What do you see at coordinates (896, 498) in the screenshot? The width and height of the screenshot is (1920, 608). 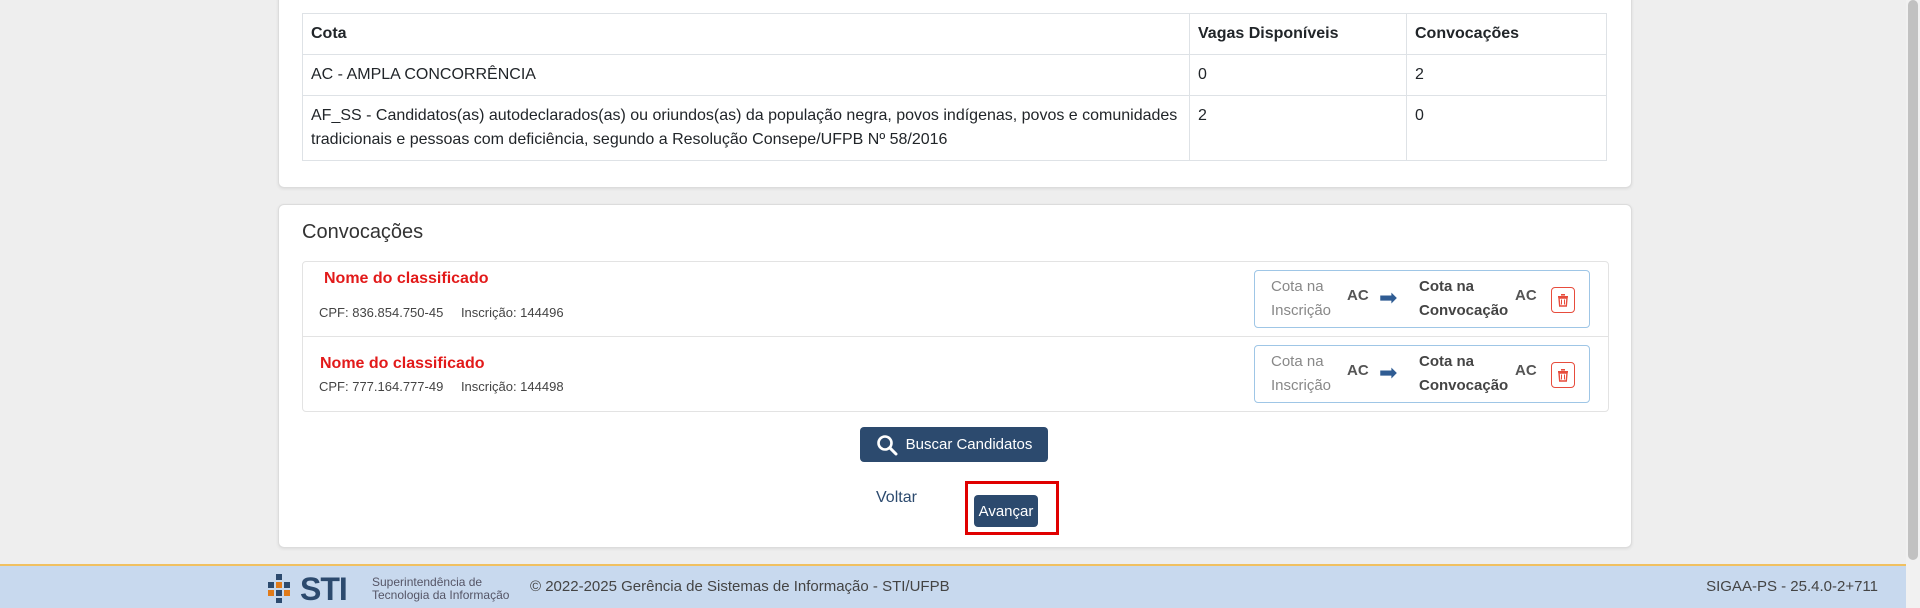 I see `back-link: Voltar` at bounding box center [896, 498].